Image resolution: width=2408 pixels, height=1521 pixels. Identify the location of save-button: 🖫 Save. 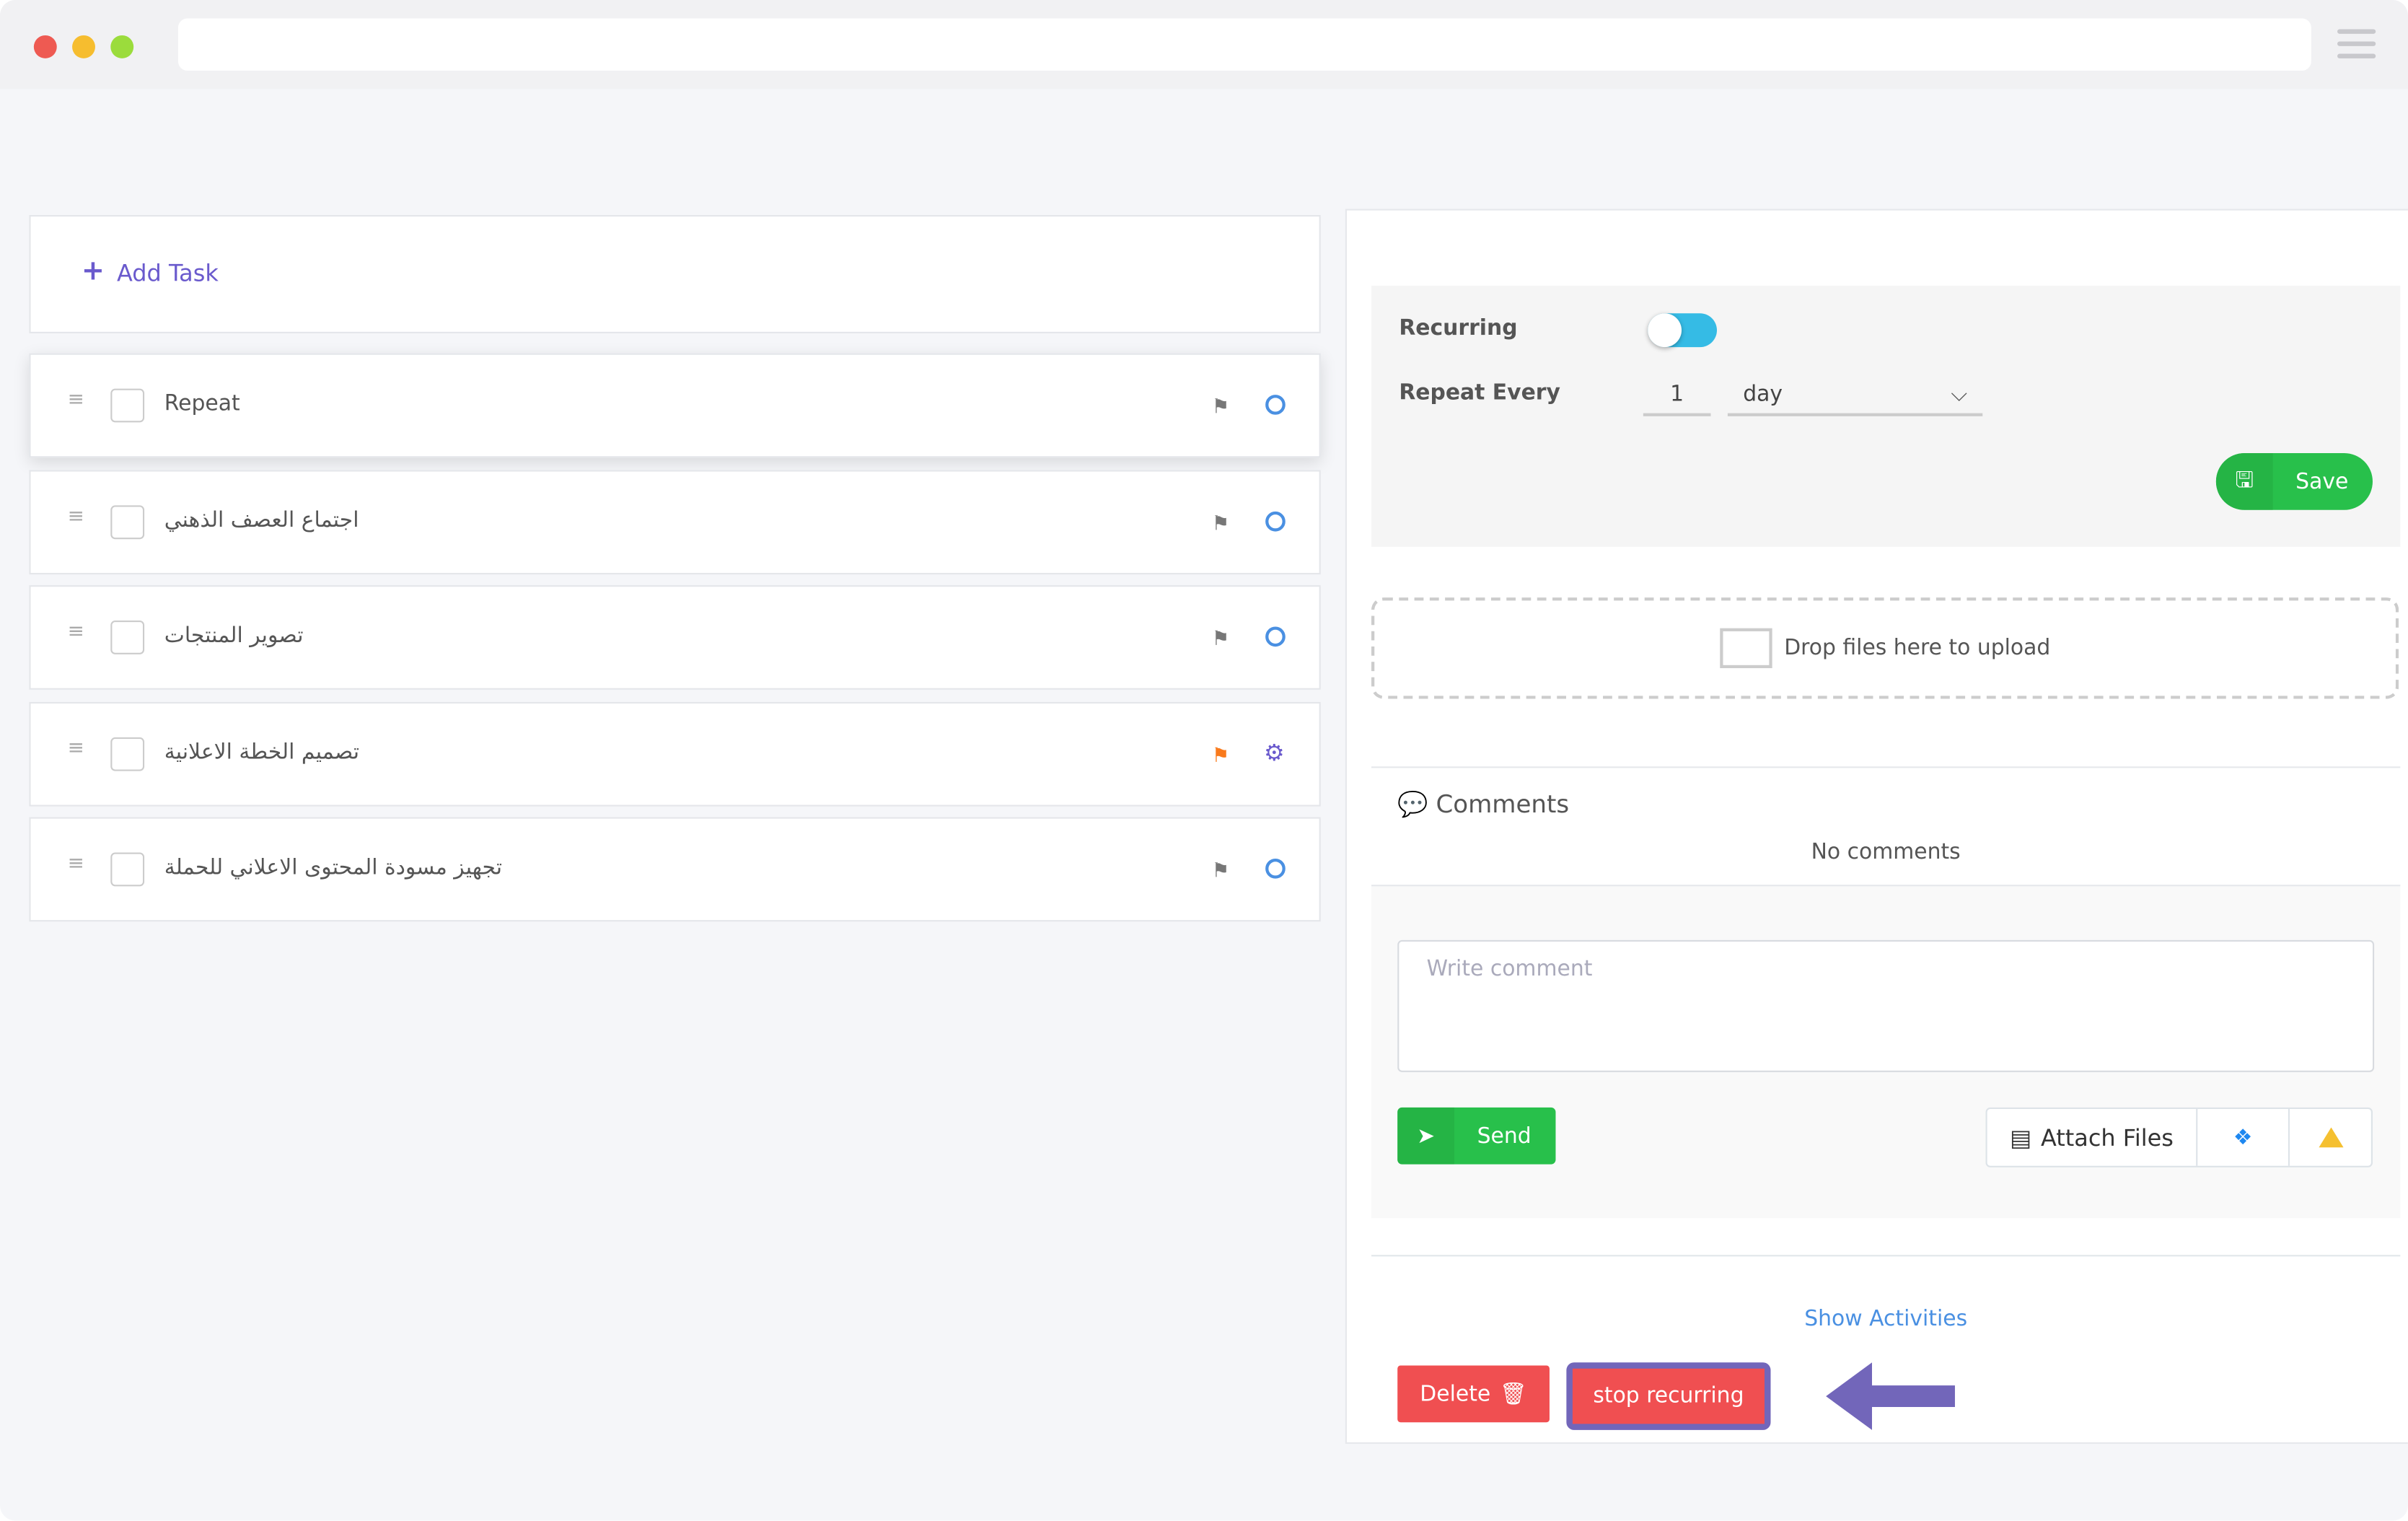
(2294, 481).